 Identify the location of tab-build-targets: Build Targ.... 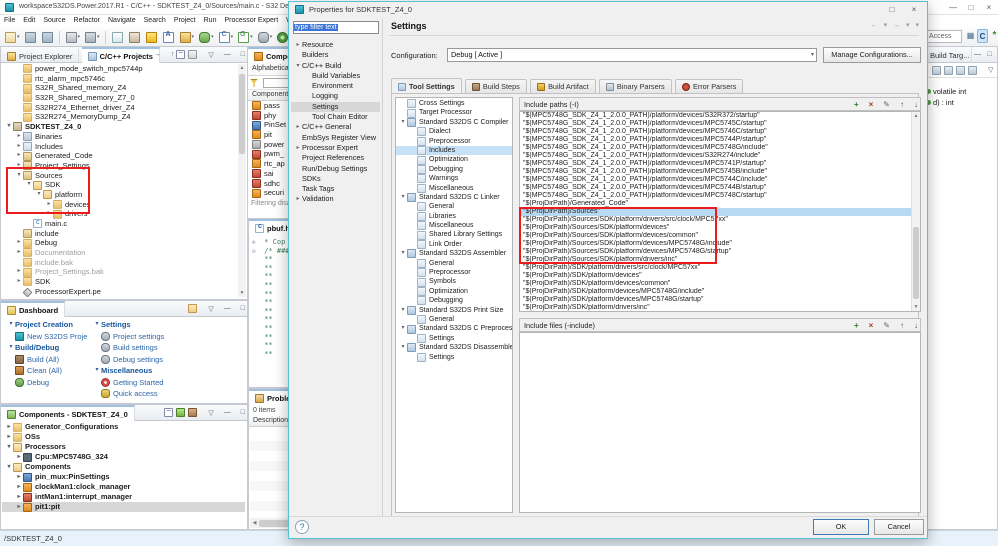
(950, 55).